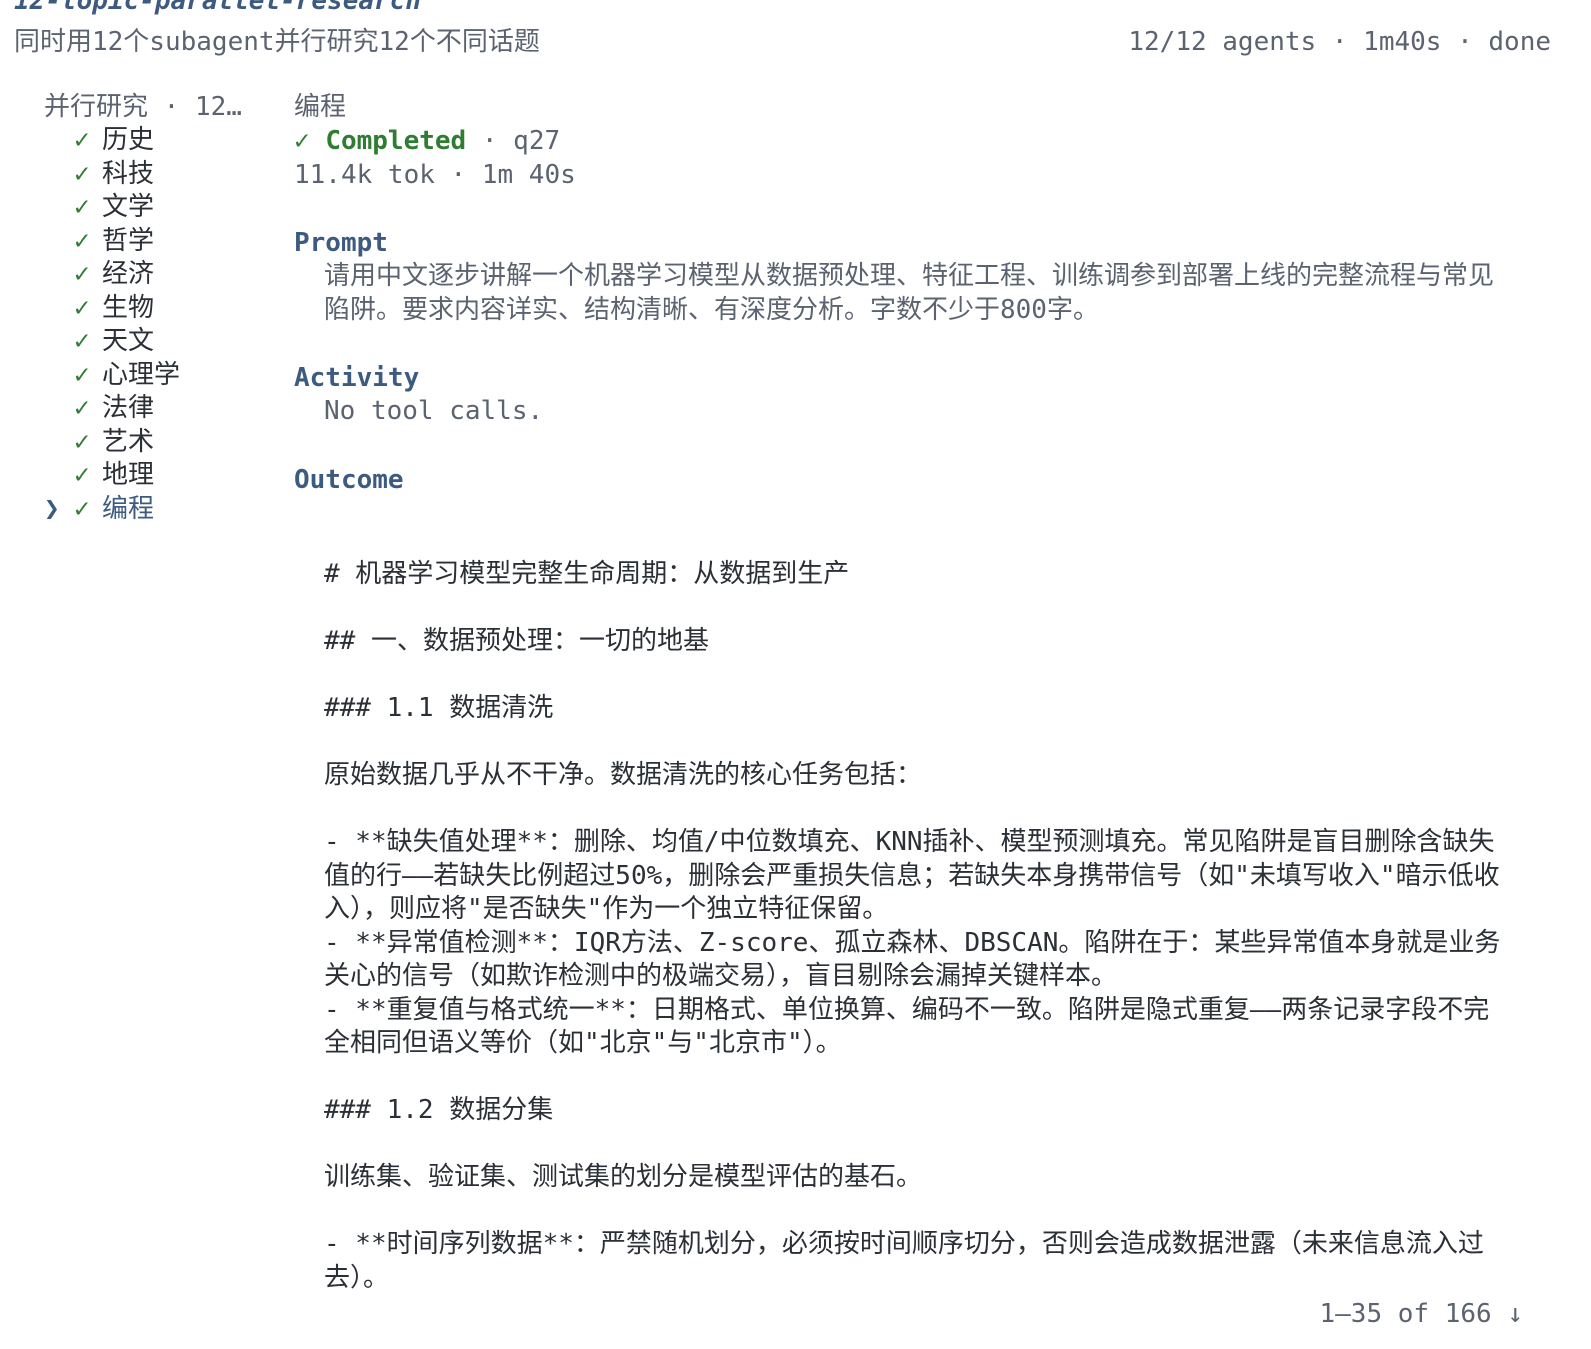  I want to click on detail-title: 编程, so click(320, 107).